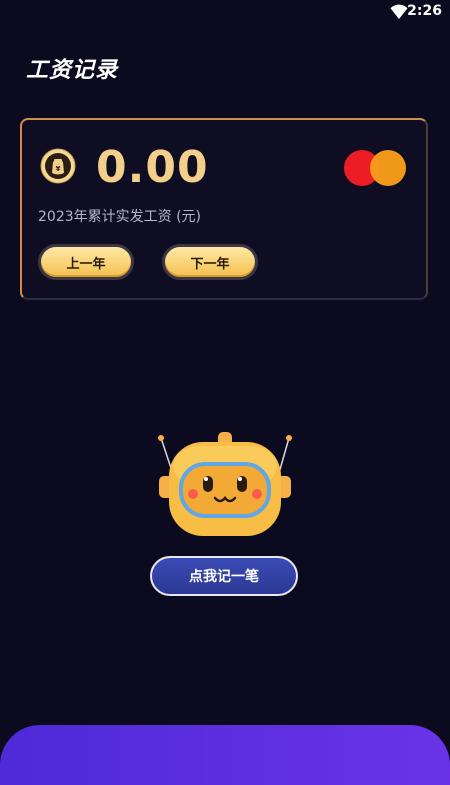 The image size is (450, 785). What do you see at coordinates (424, 11) in the screenshot?
I see `status-time: 2:26` at bounding box center [424, 11].